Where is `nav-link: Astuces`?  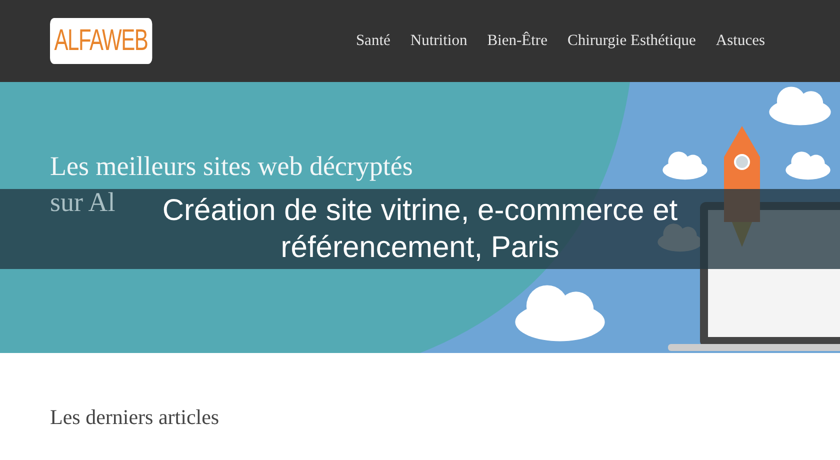 nav-link: Astuces is located at coordinates (740, 41).